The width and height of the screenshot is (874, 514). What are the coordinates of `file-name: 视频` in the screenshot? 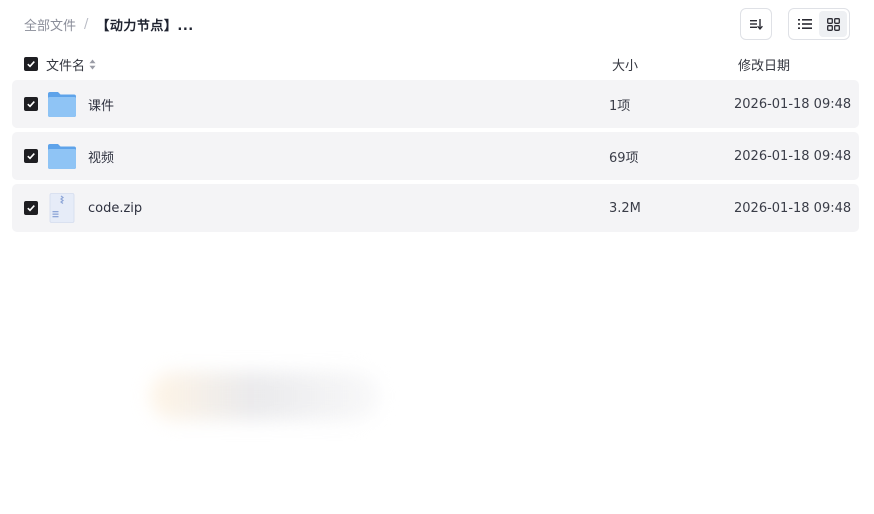 It's located at (101, 156).